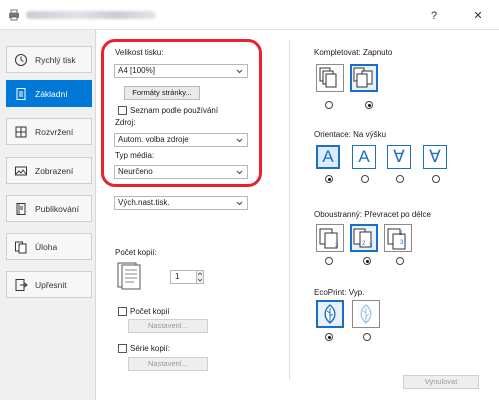  What do you see at coordinates (14, 15) in the screenshot?
I see `printer-icon` at bounding box center [14, 15].